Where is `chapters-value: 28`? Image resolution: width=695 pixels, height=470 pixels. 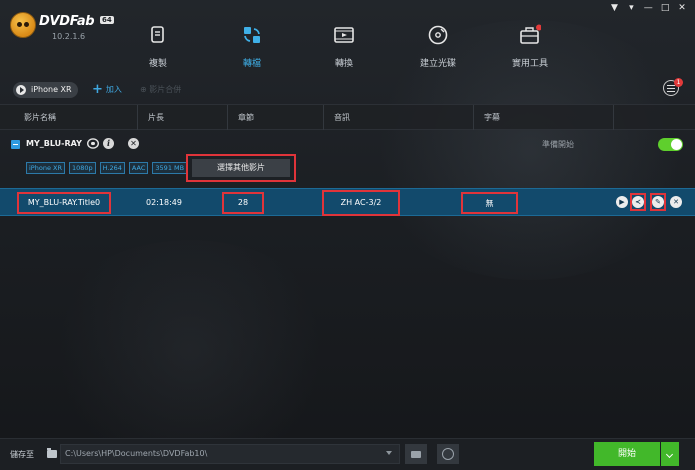
chapters-value: 28 is located at coordinates (243, 202).